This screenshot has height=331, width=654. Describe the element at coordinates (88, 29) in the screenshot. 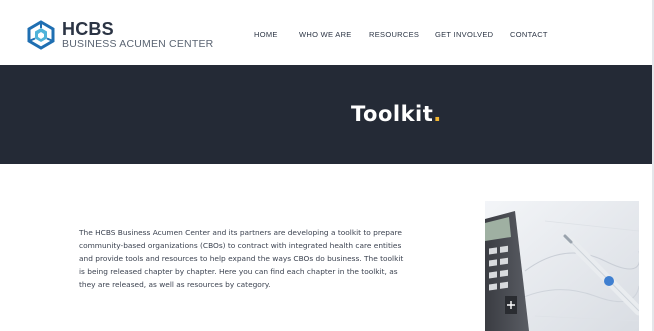

I see `logo-title: HCBS` at that location.